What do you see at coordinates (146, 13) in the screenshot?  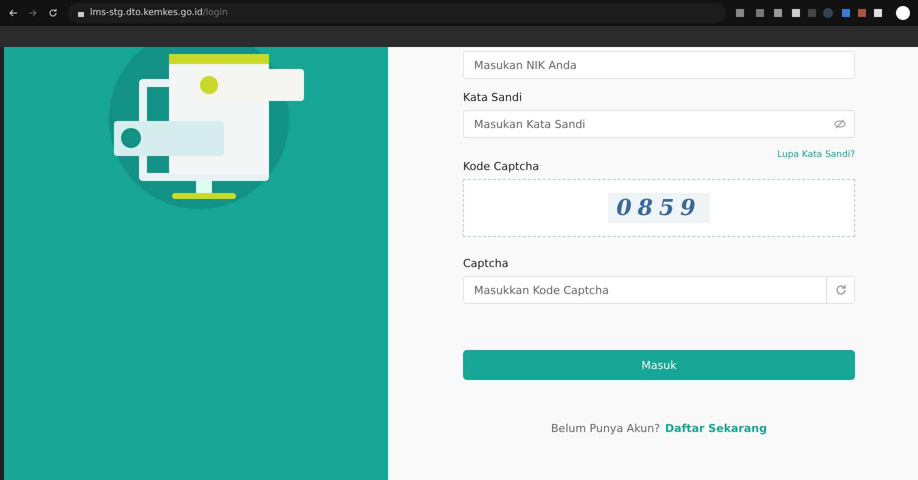 I see `url-host: lms-stg.dto.kemkes.go.id` at bounding box center [146, 13].